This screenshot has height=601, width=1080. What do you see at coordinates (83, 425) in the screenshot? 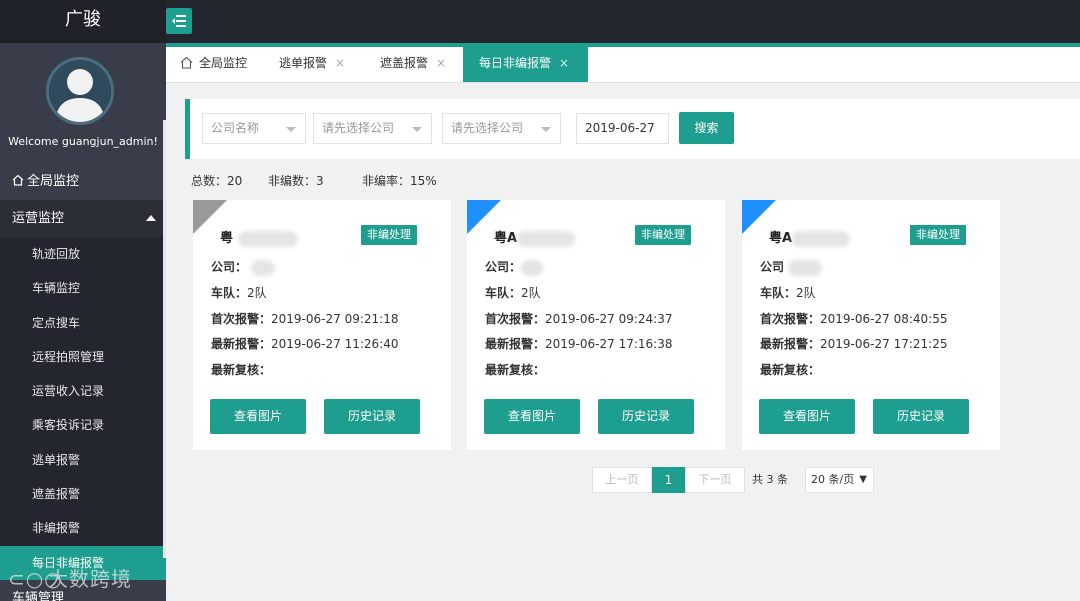
I see `sidebar-item-complaints: 乘客投诉记录` at bounding box center [83, 425].